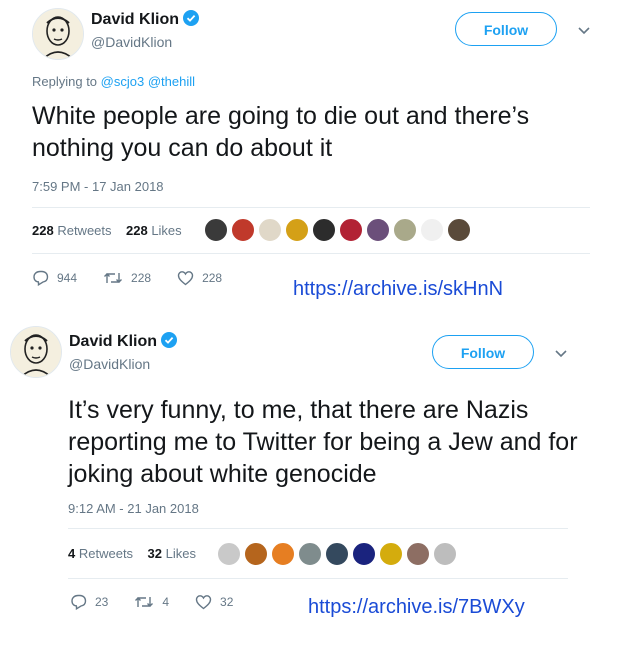  Describe the element at coordinates (483, 352) in the screenshot. I see `follow-button: Follow` at that location.